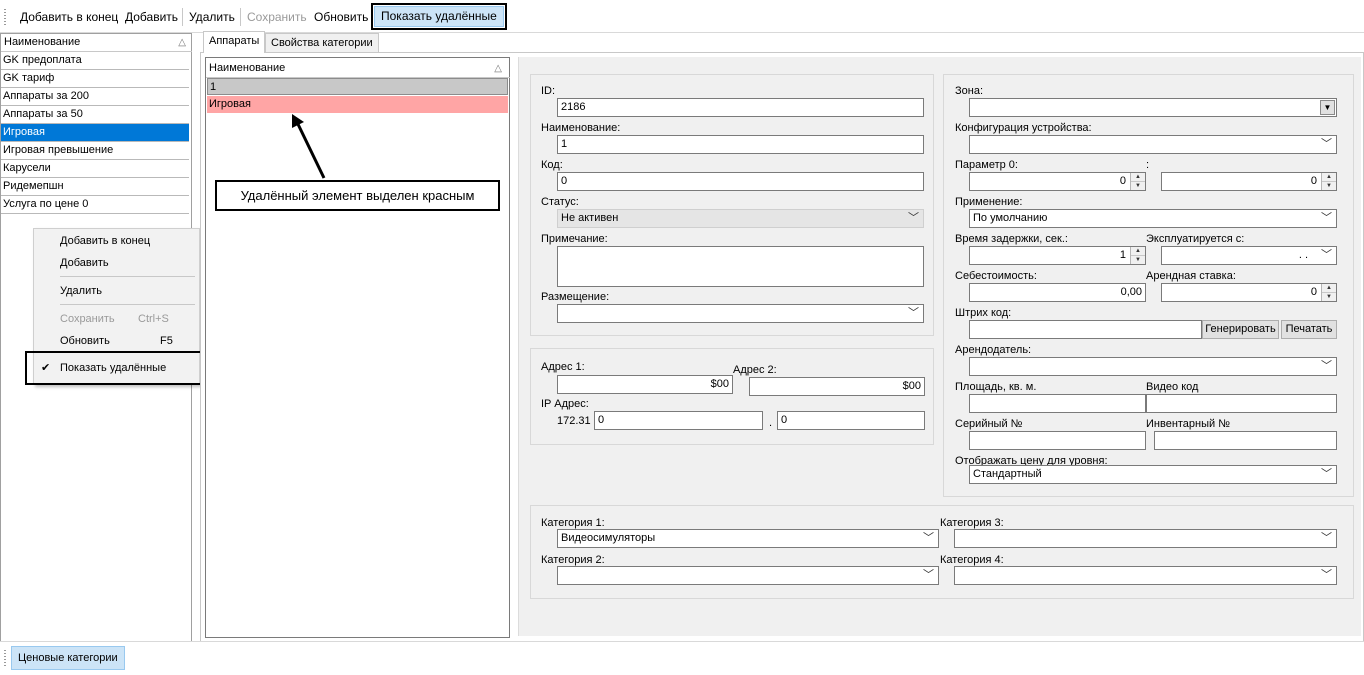 The image size is (1364, 675). Describe the element at coordinates (277, 17) in the screenshot. I see `save-button: Сохранить` at that location.